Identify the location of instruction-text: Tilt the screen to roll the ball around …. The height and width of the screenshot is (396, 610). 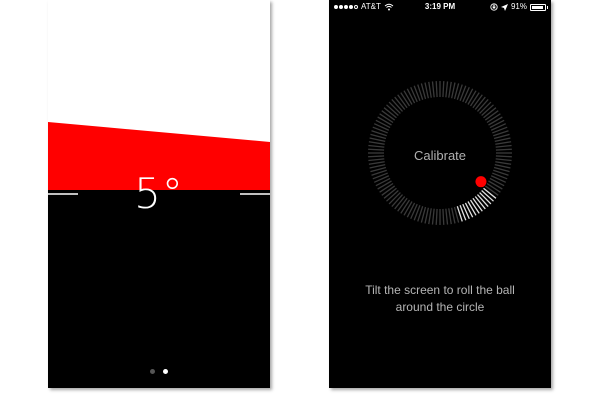
(440, 298).